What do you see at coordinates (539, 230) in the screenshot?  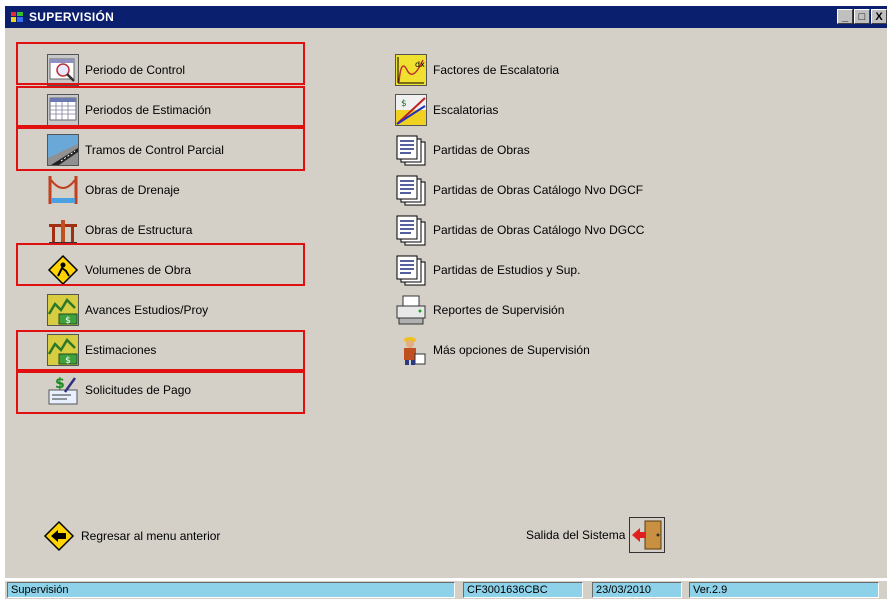 I see `menu-label: Partidas de Obras Catálogo Nvo DGCC` at bounding box center [539, 230].